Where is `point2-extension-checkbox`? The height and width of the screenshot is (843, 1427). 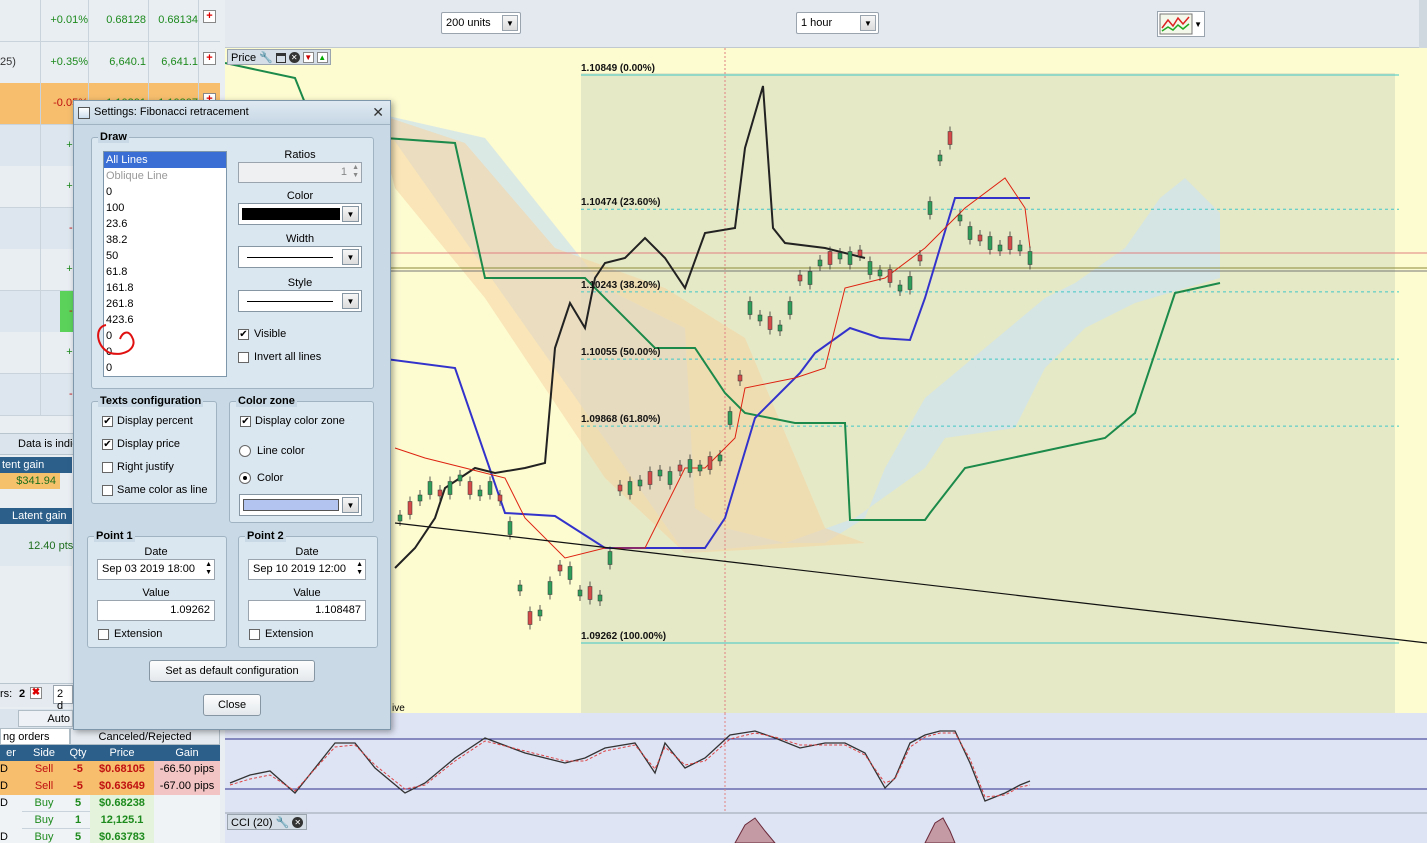 point2-extension-checkbox is located at coordinates (254, 634).